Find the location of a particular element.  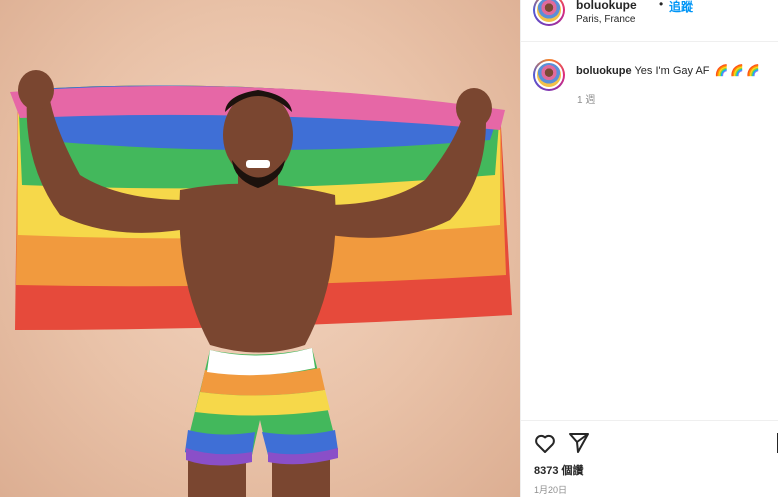

avatar is located at coordinates (549, 13).